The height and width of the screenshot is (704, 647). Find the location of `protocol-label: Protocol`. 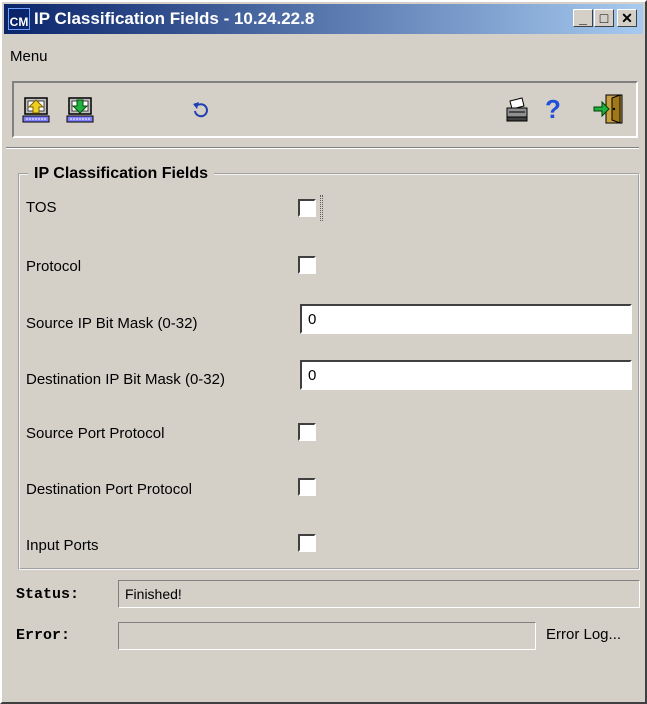

protocol-label: Protocol is located at coordinates (54, 266).